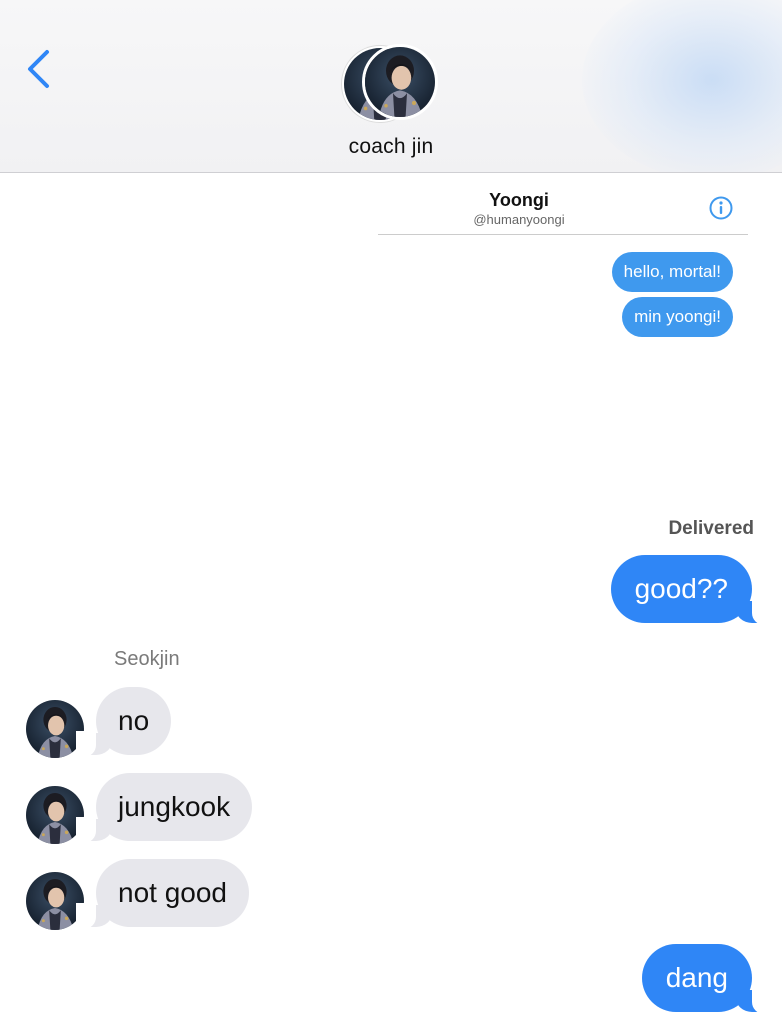 This screenshot has width=782, height=1024. I want to click on card-divider, so click(563, 234).